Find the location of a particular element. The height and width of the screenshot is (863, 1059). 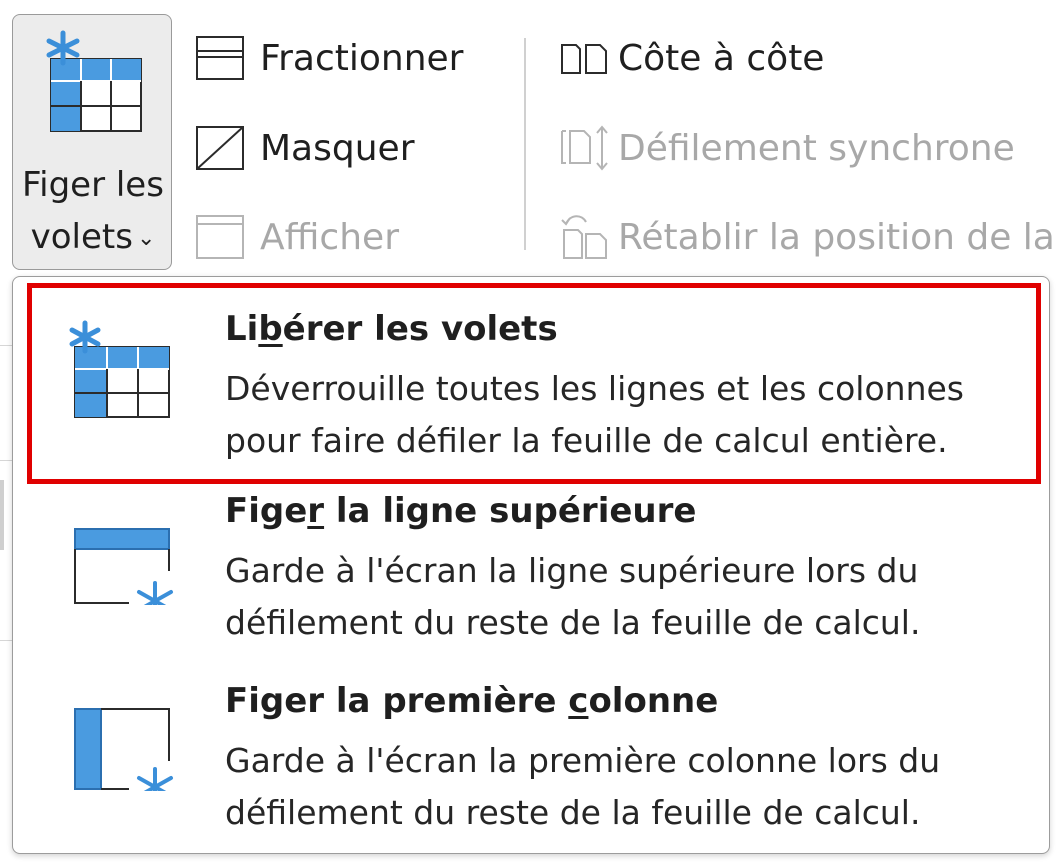

split-icon is located at coordinates (220, 58).